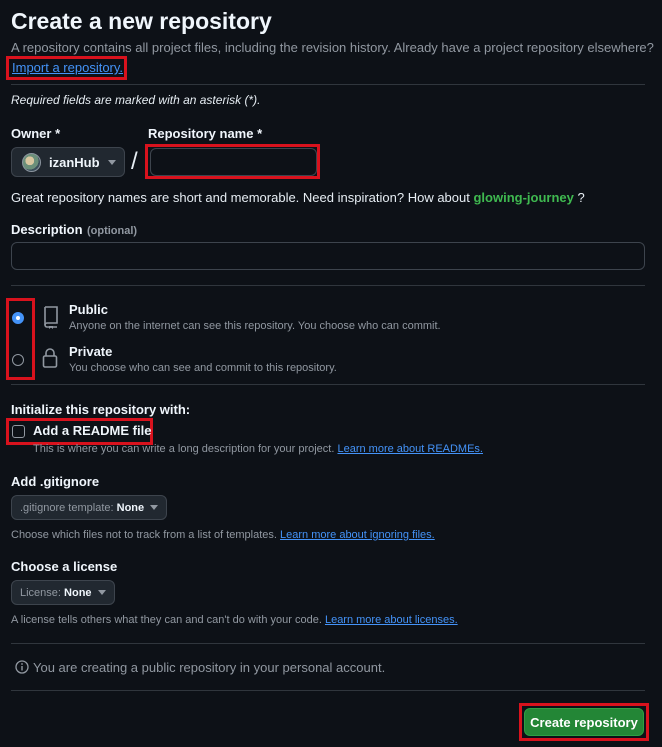 This screenshot has height=747, width=662. I want to click on description-label-row: Description (optional), so click(74, 230).